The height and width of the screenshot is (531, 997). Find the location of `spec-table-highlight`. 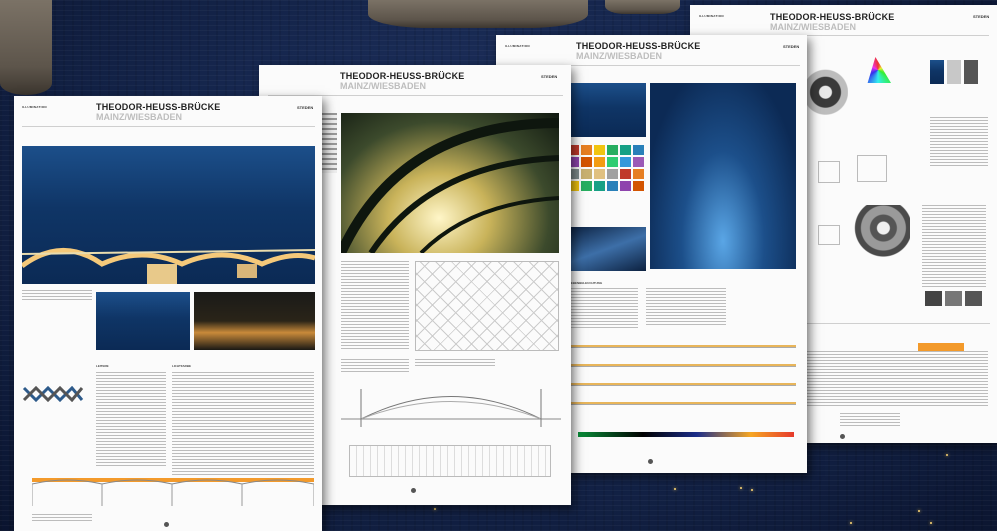

spec-table-highlight is located at coordinates (941, 347).